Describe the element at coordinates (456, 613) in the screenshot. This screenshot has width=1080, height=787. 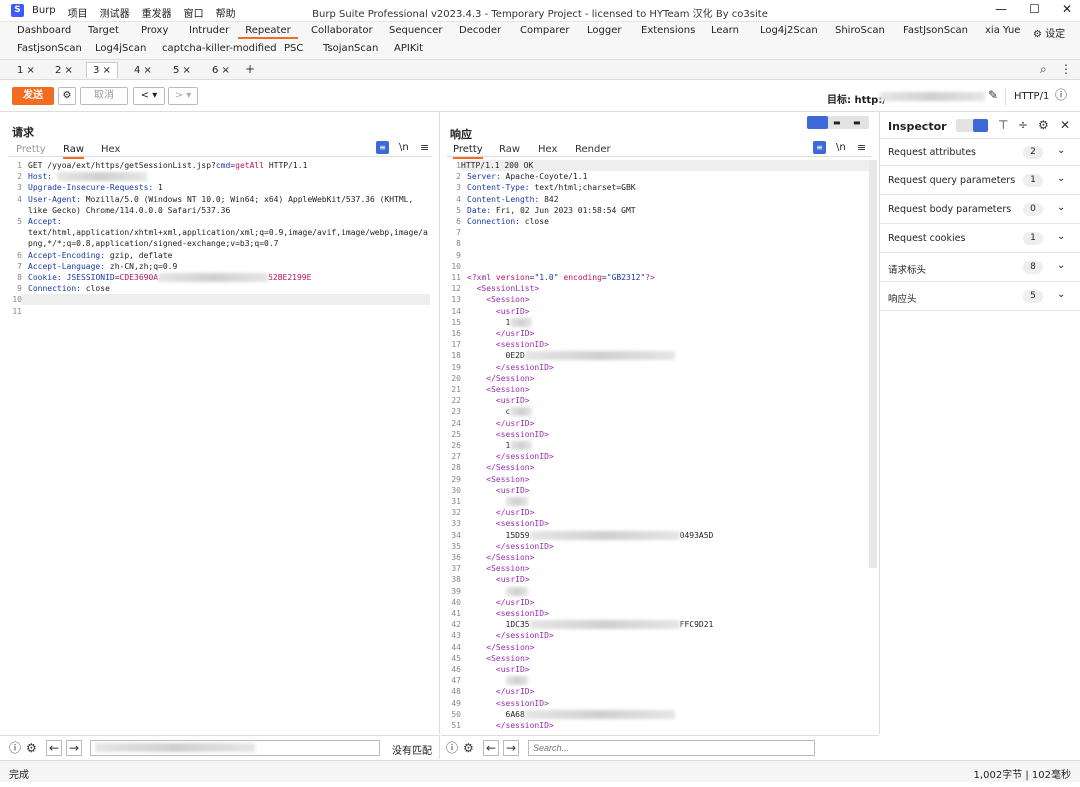
I see `line-number: 41` at that location.